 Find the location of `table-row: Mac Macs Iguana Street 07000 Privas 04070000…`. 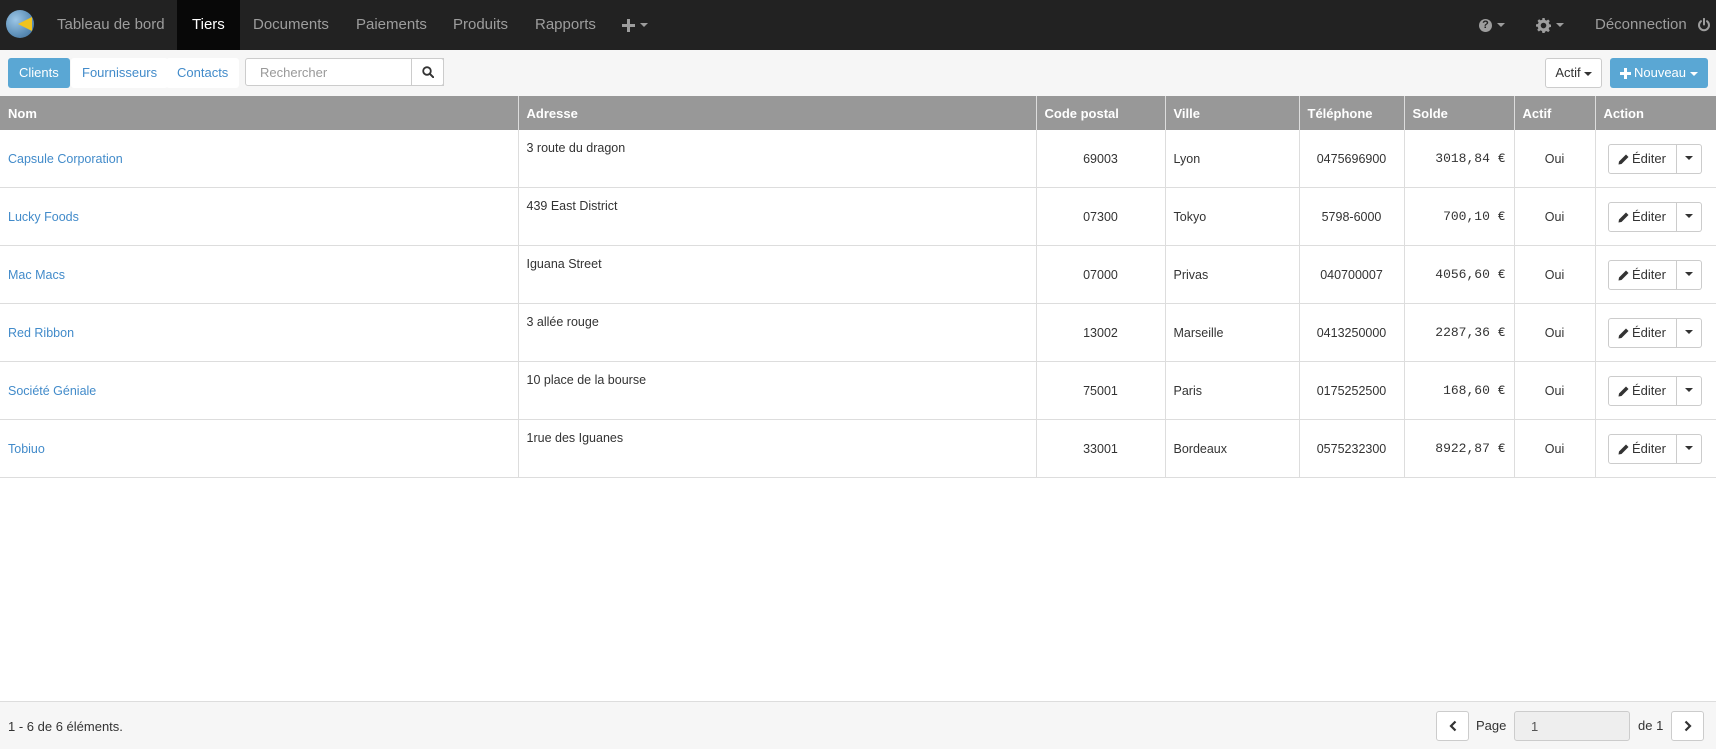

table-row: Mac Macs Iguana Street 07000 Privas 04070000… is located at coordinates (858, 274).